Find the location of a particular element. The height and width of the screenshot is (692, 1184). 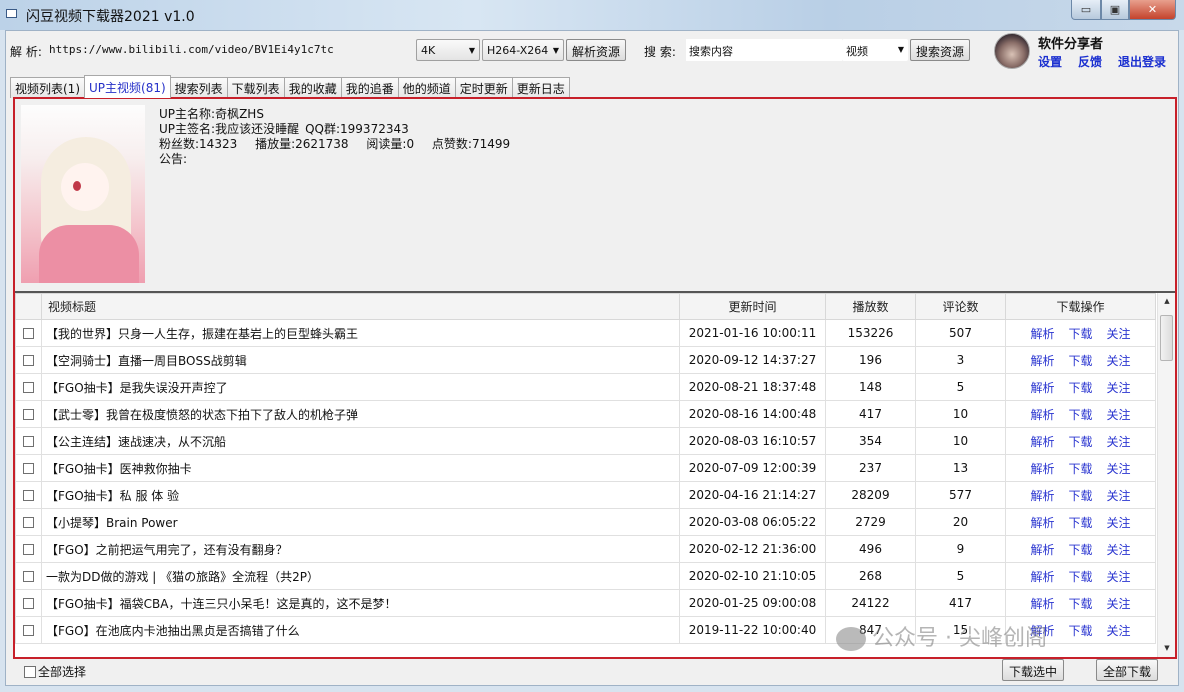

scroll-up-icon: ▲ is located at coordinates (1167, 301).